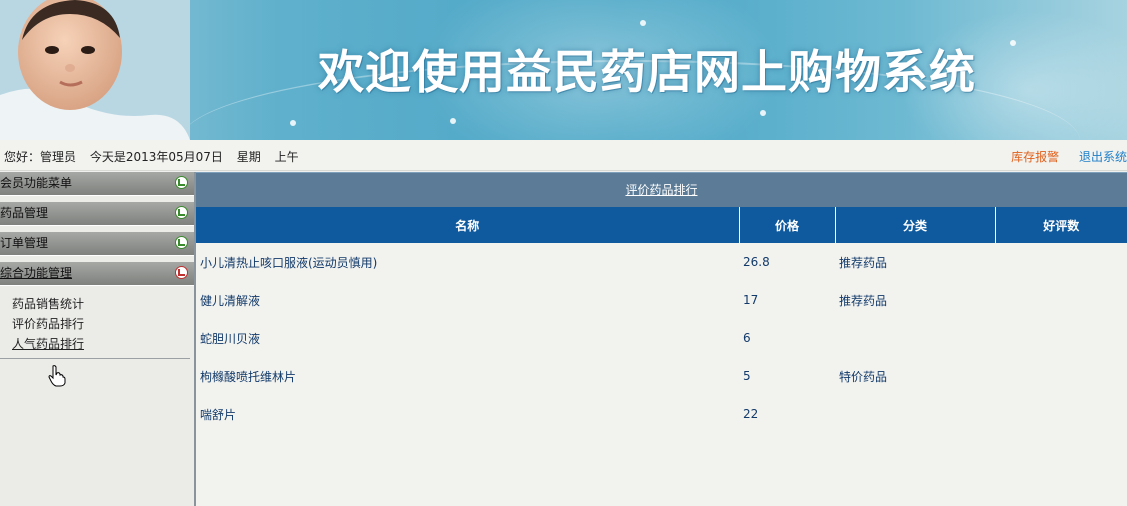  Describe the element at coordinates (647, 72) in the screenshot. I see `banner-title: 欢迎使用益民药店网上购物系统` at that location.